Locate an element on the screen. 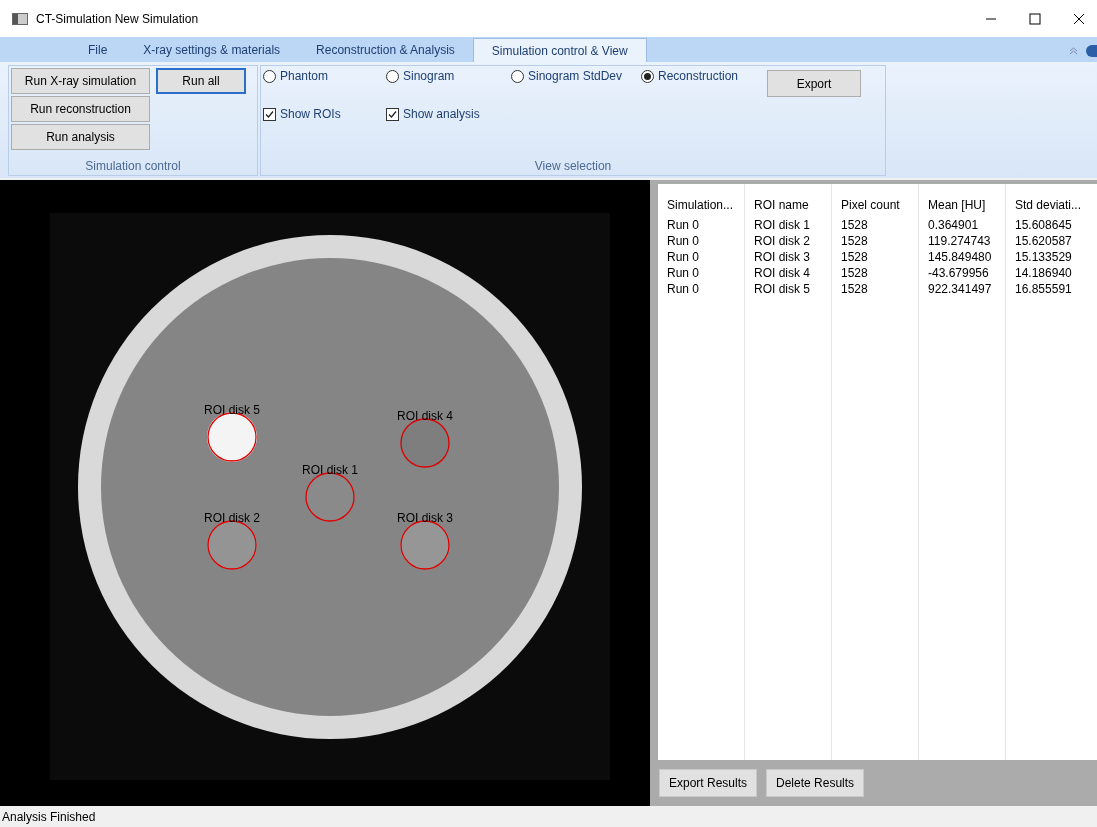 This screenshot has width=1097, height=827. radio-option: Sinogram StdDev is located at coordinates (576, 76).